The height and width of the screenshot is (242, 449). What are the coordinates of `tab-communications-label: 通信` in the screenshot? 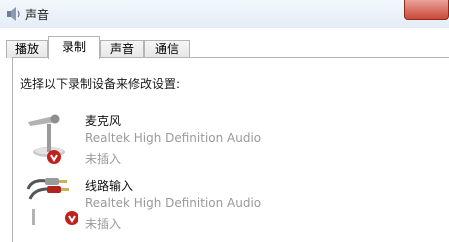 It's located at (166, 49).